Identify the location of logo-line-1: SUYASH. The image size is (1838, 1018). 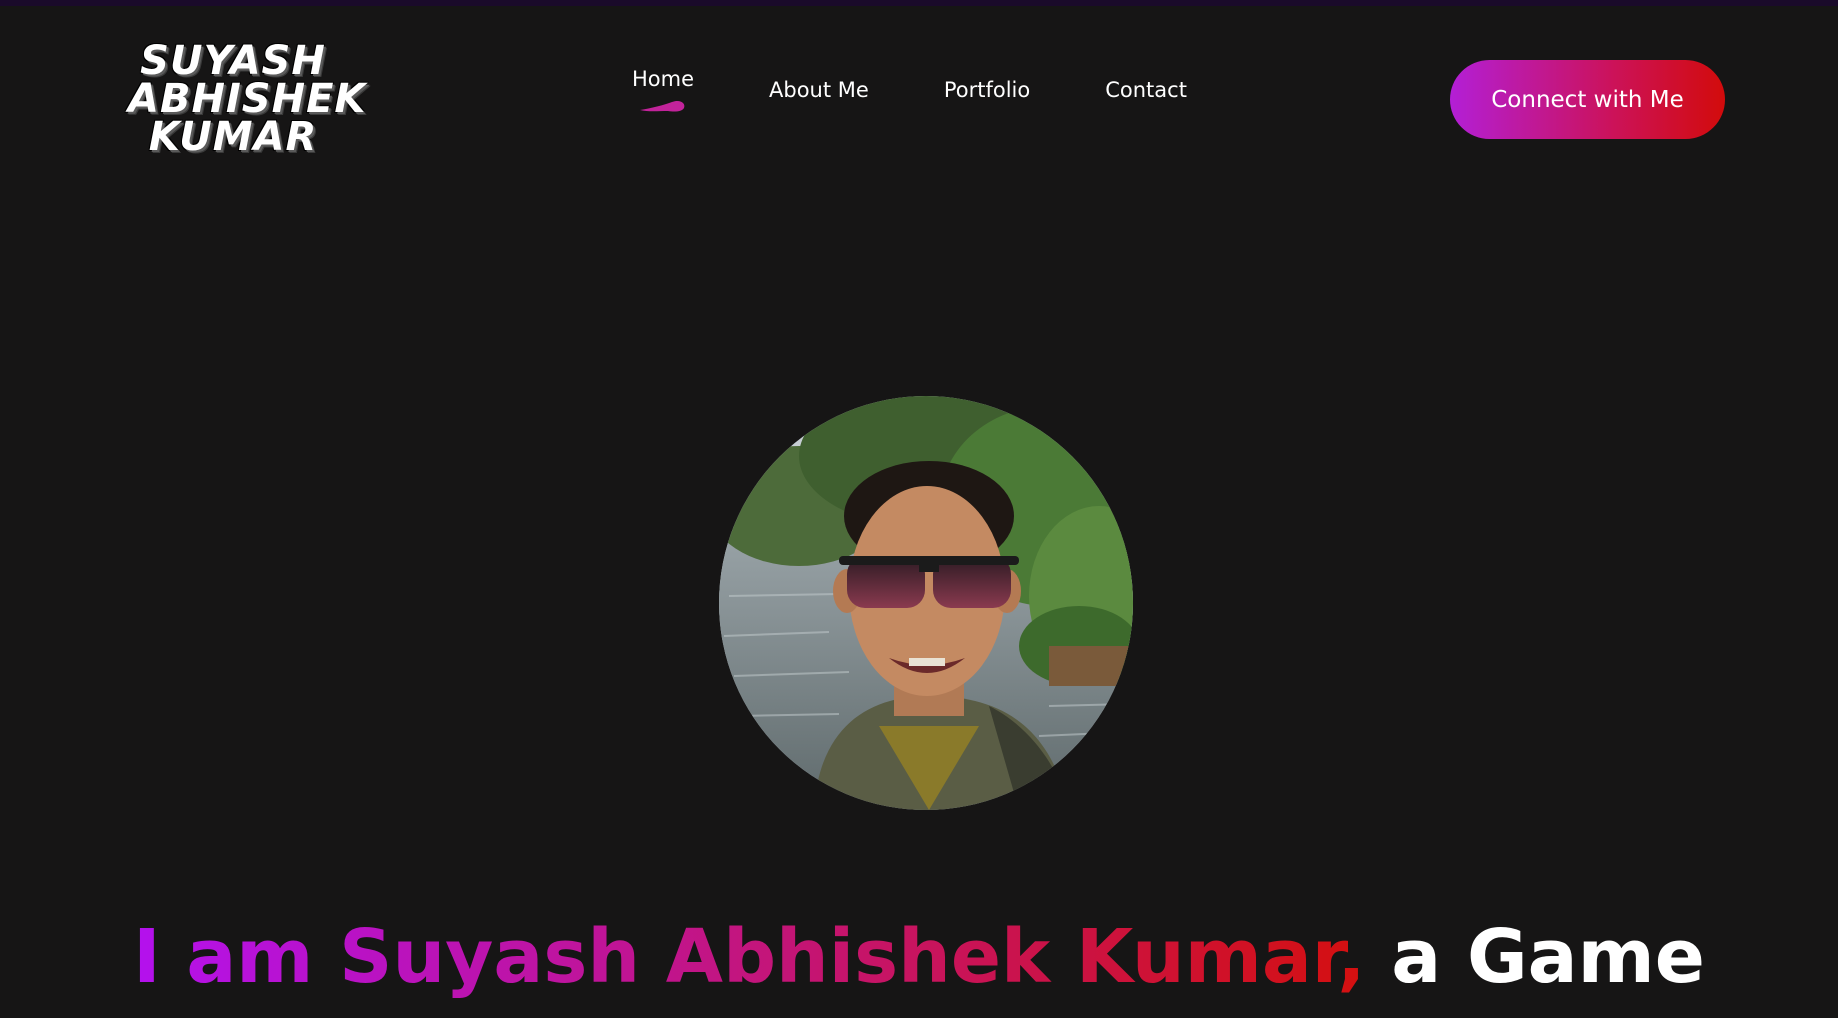
(233, 61).